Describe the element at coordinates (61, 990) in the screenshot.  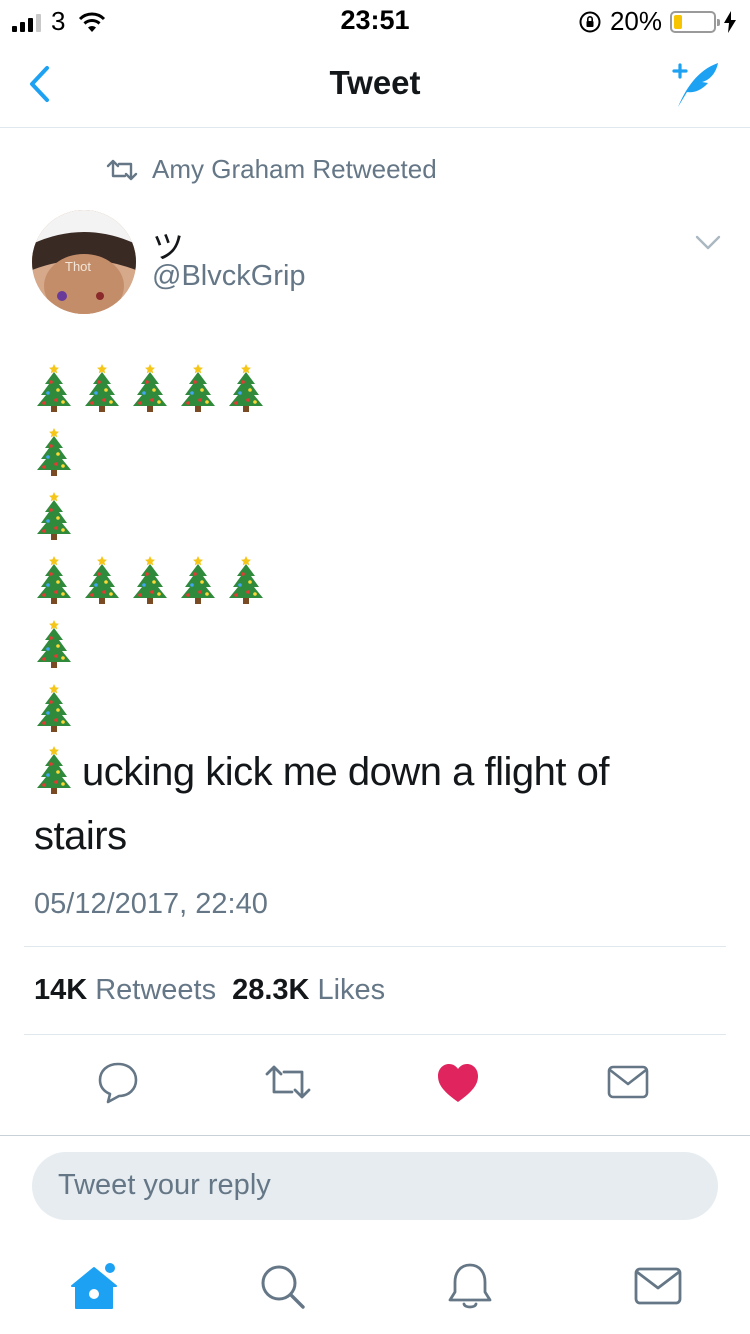
I see `retweets-count: 14K` at that location.